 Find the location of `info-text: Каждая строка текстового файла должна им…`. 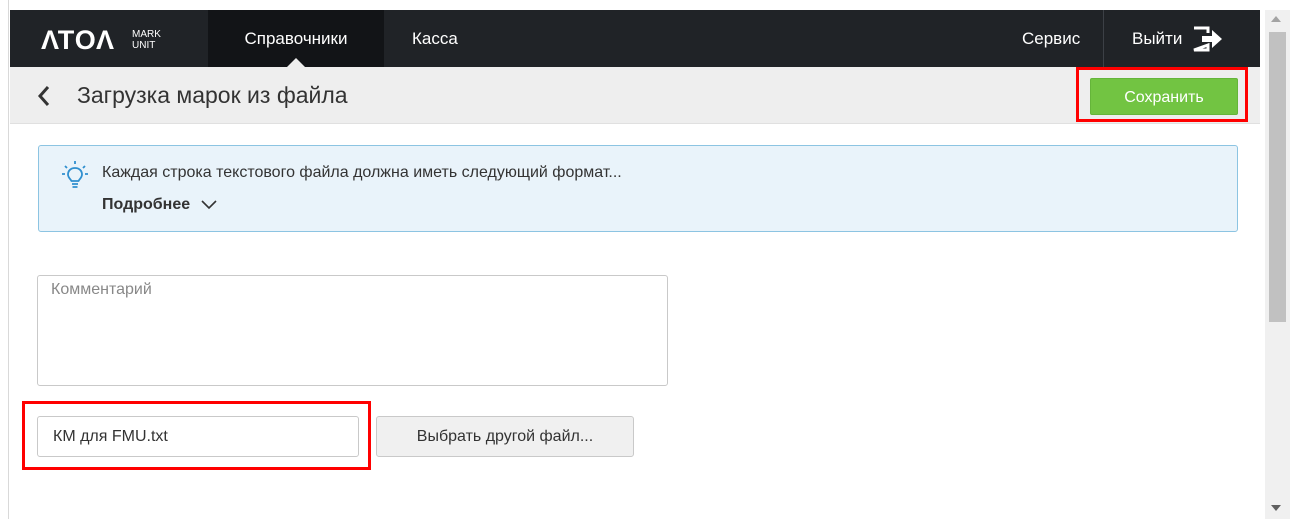

info-text: Каждая строка текстового файла должна им… is located at coordinates (362, 172).